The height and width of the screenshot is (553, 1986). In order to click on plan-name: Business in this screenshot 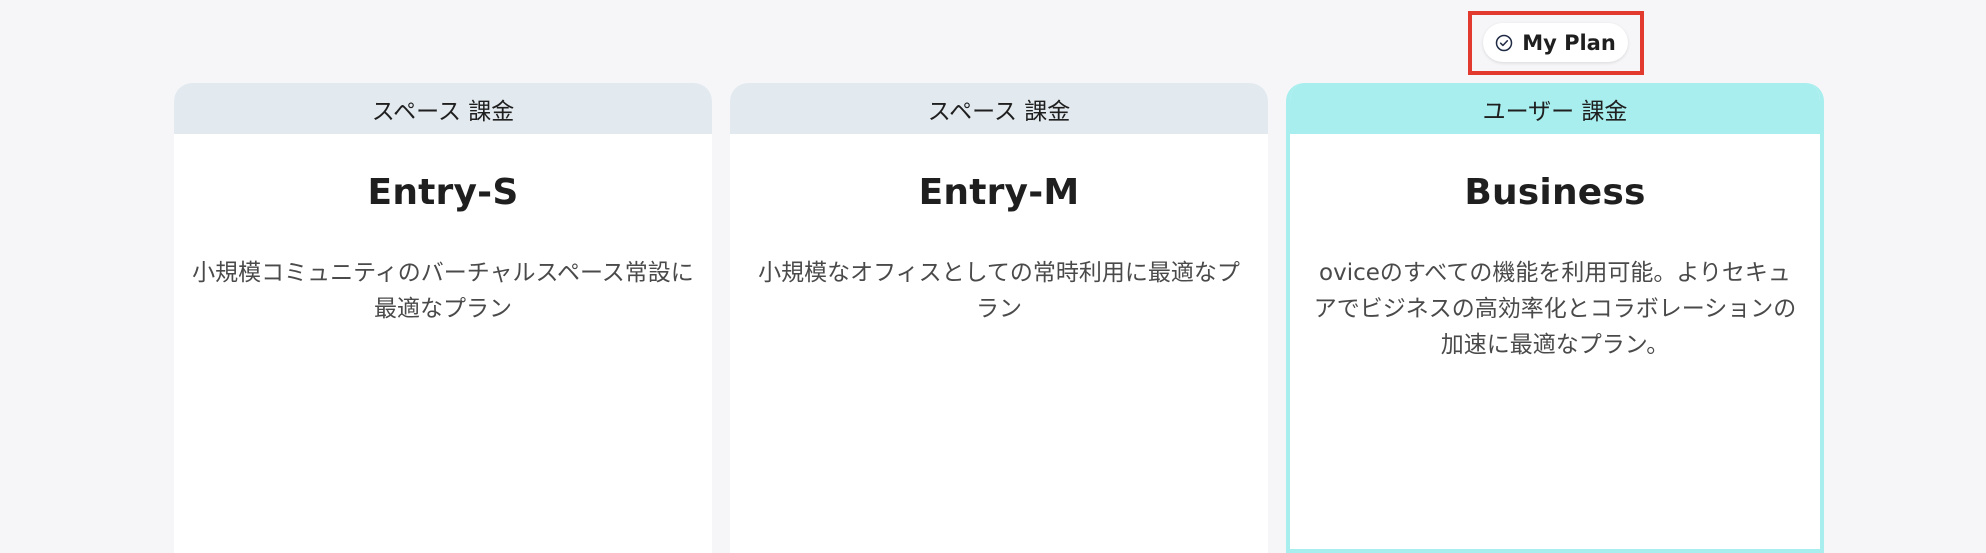, I will do `click(1555, 192)`.